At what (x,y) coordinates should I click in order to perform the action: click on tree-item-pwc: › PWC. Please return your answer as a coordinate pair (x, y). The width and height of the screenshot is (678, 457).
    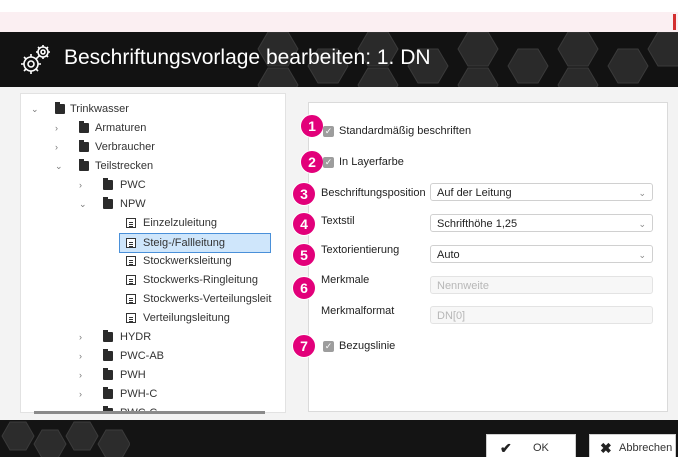
    Looking at the image, I should click on (151, 185).